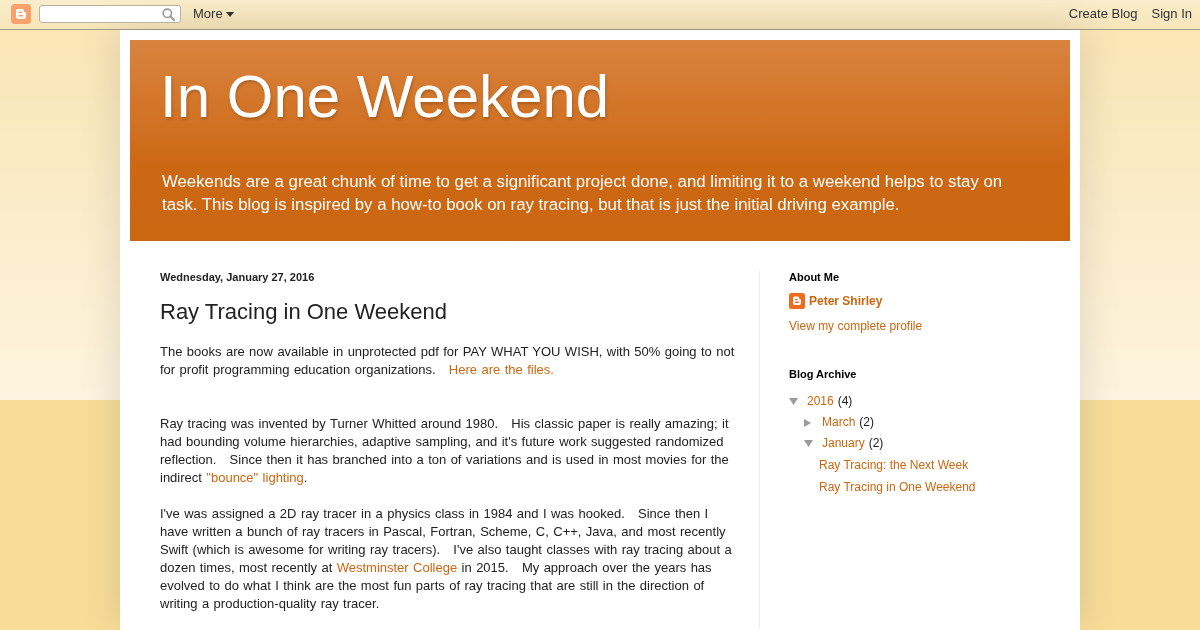  What do you see at coordinates (894, 465) in the screenshot?
I see `archive-link: Ray Tracing: the Next Week` at bounding box center [894, 465].